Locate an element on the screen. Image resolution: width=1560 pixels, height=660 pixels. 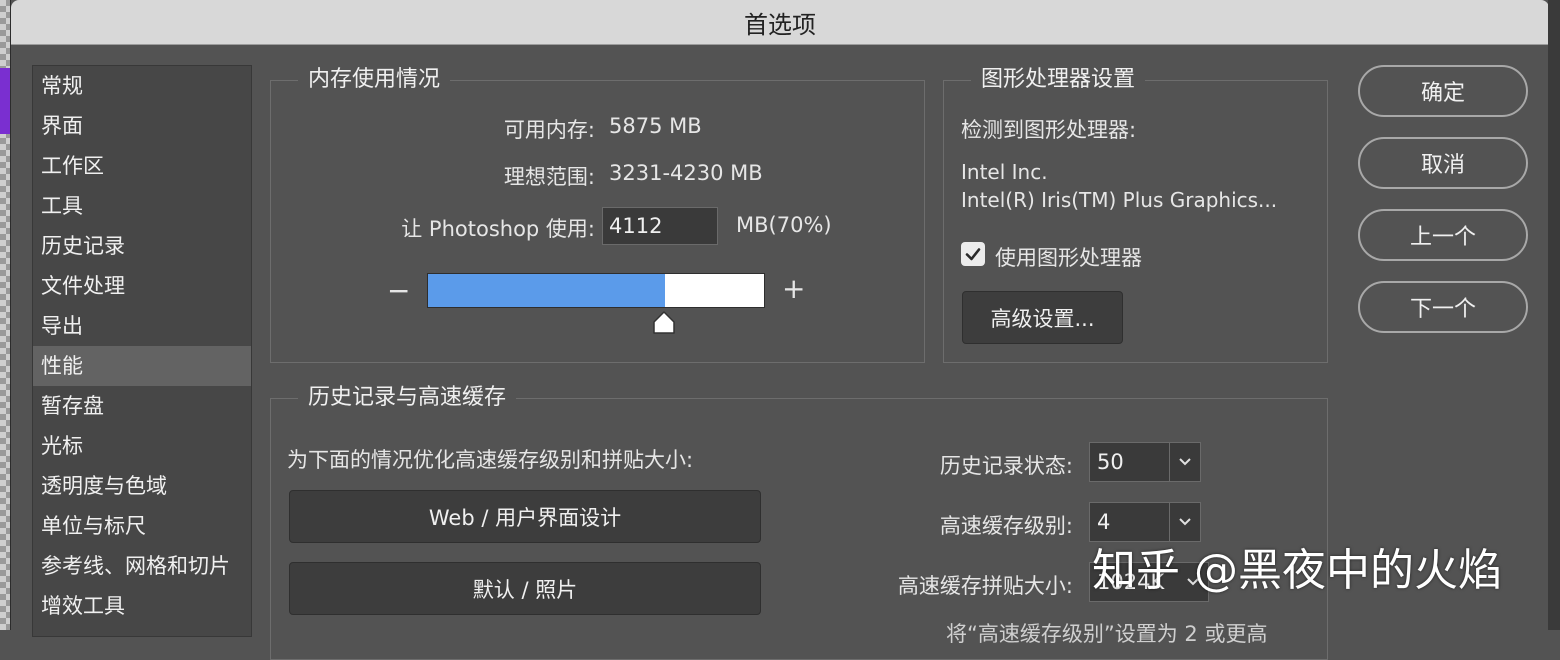
sidebar-item: 文件处理 is located at coordinates (142, 286).